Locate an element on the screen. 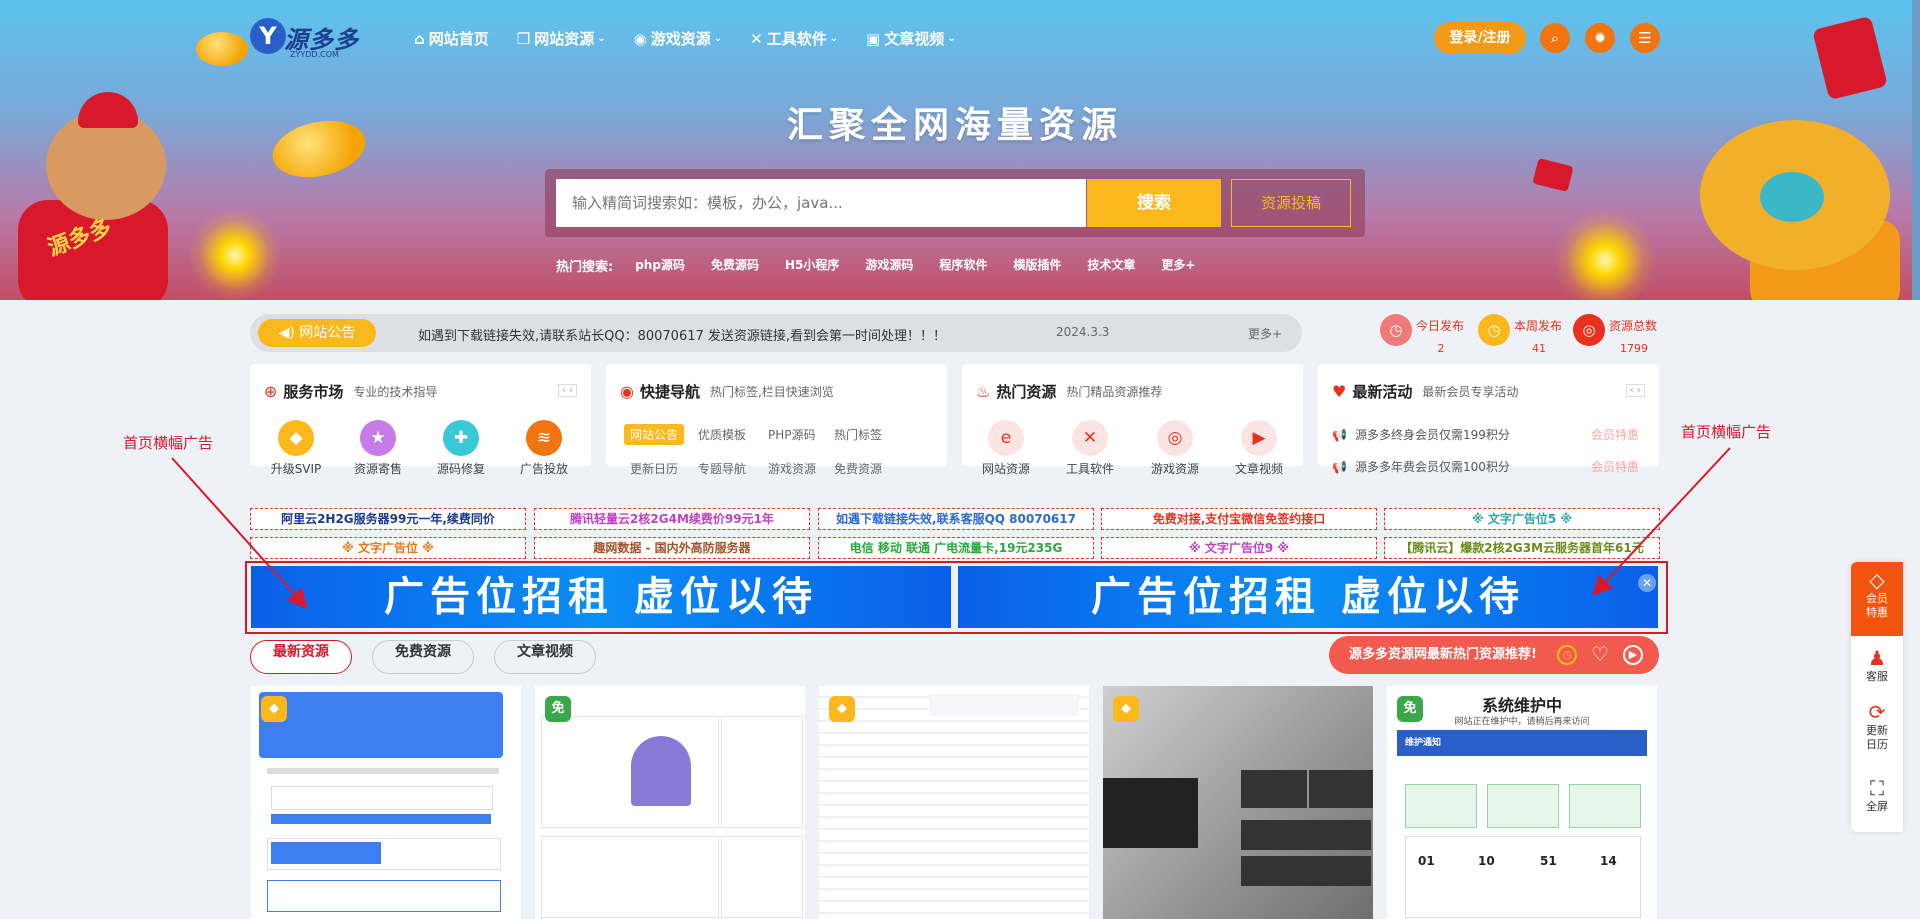 This screenshot has height=919, width=1920. fullscreen-icon: ⛶ is located at coordinates (1877, 788).